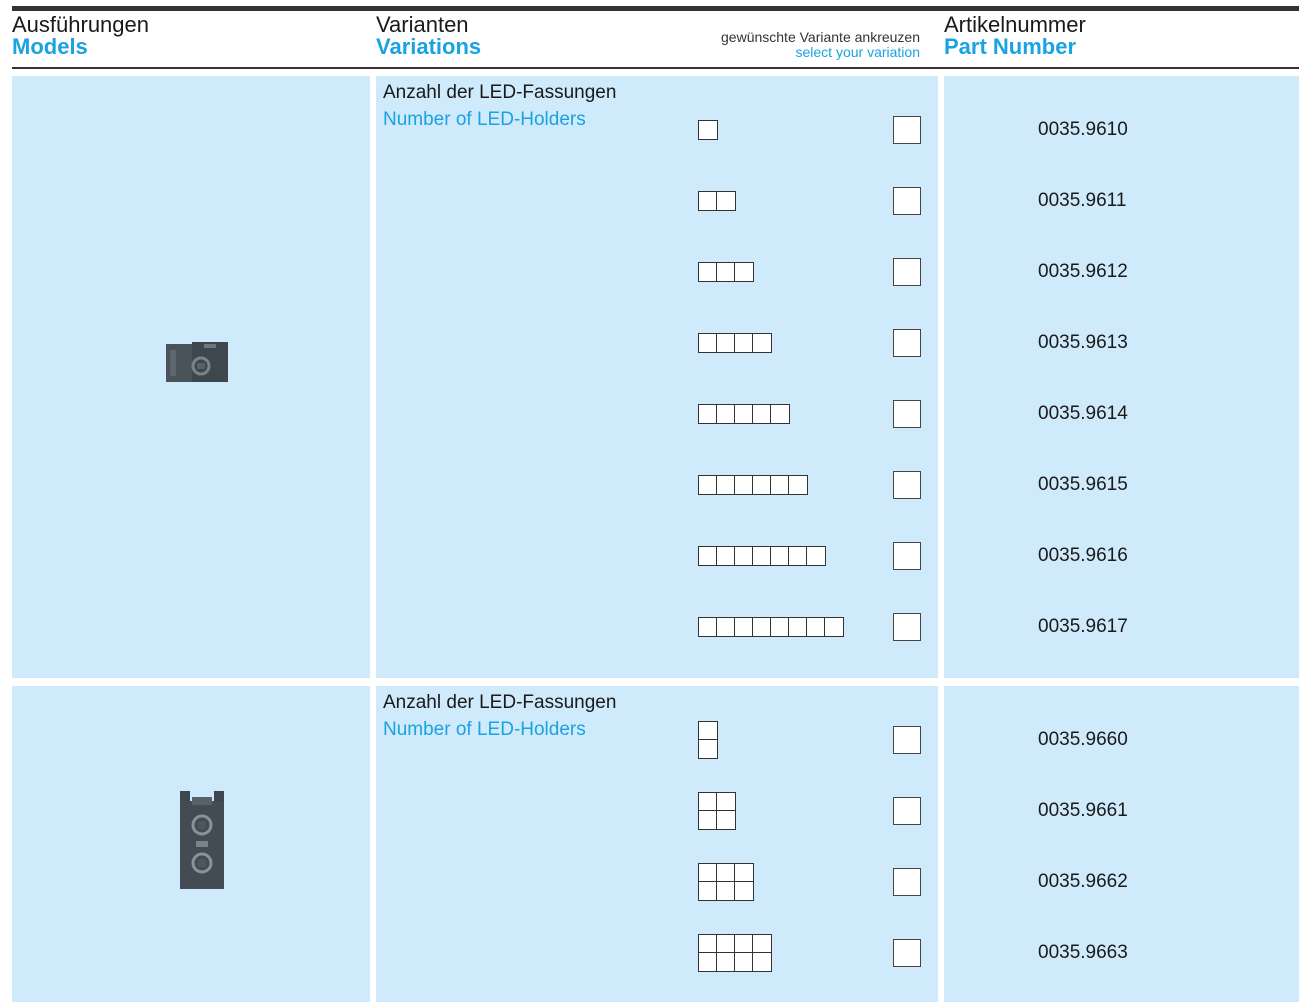  What do you see at coordinates (1083, 271) in the screenshot?
I see `part-number: 0035.9612` at bounding box center [1083, 271].